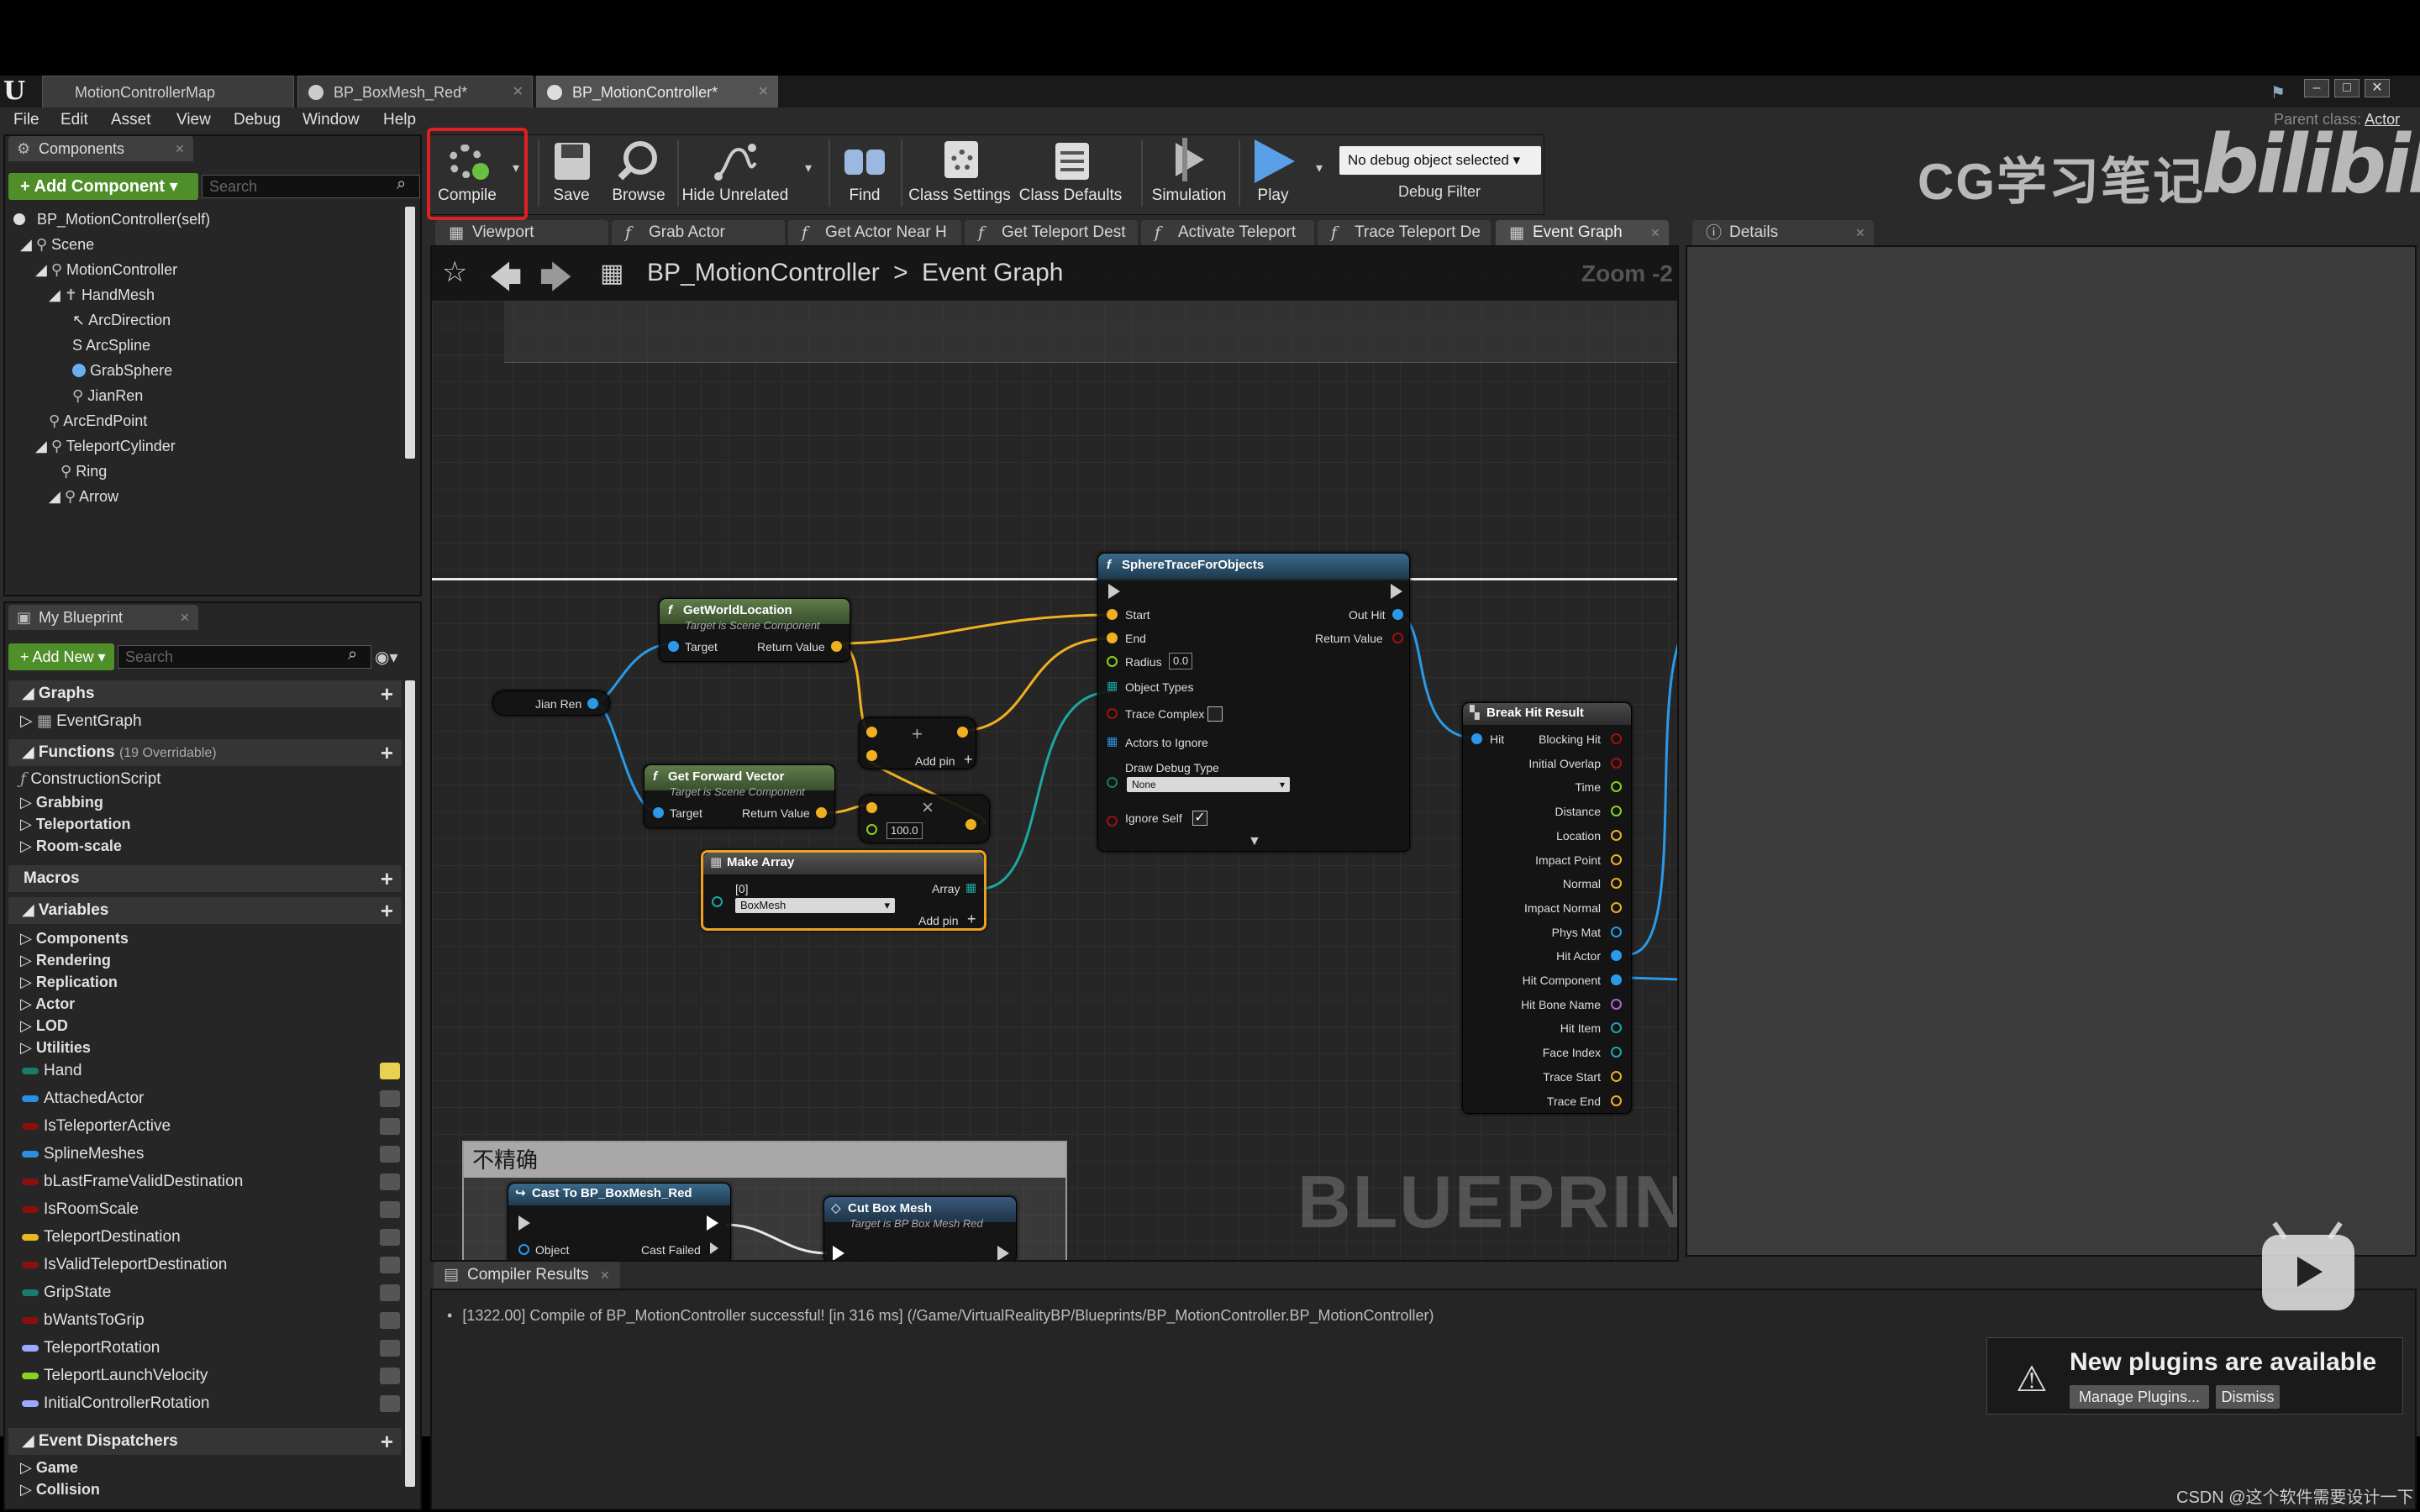 This screenshot has height=1512, width=2420. What do you see at coordinates (1112, 821) in the screenshot?
I see `pin-ignore-self` at bounding box center [1112, 821].